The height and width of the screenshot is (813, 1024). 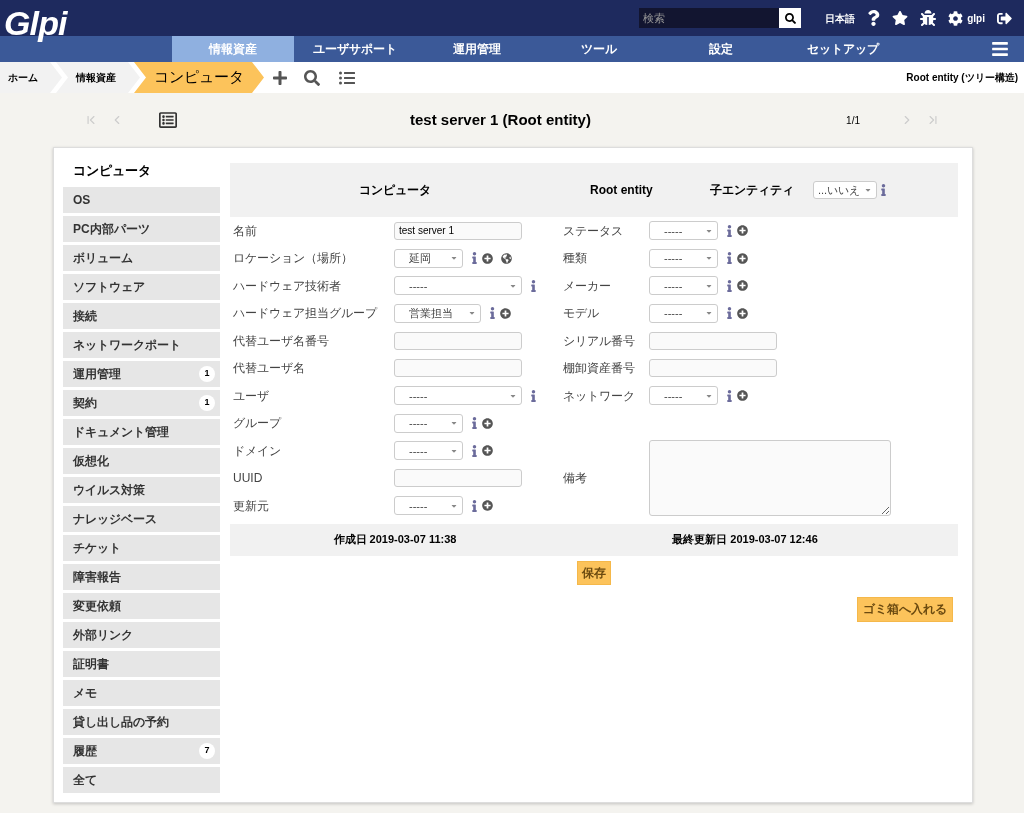 What do you see at coordinates (141, 374) in the screenshot?
I see `sidebar-tab: 運用管理 1` at bounding box center [141, 374].